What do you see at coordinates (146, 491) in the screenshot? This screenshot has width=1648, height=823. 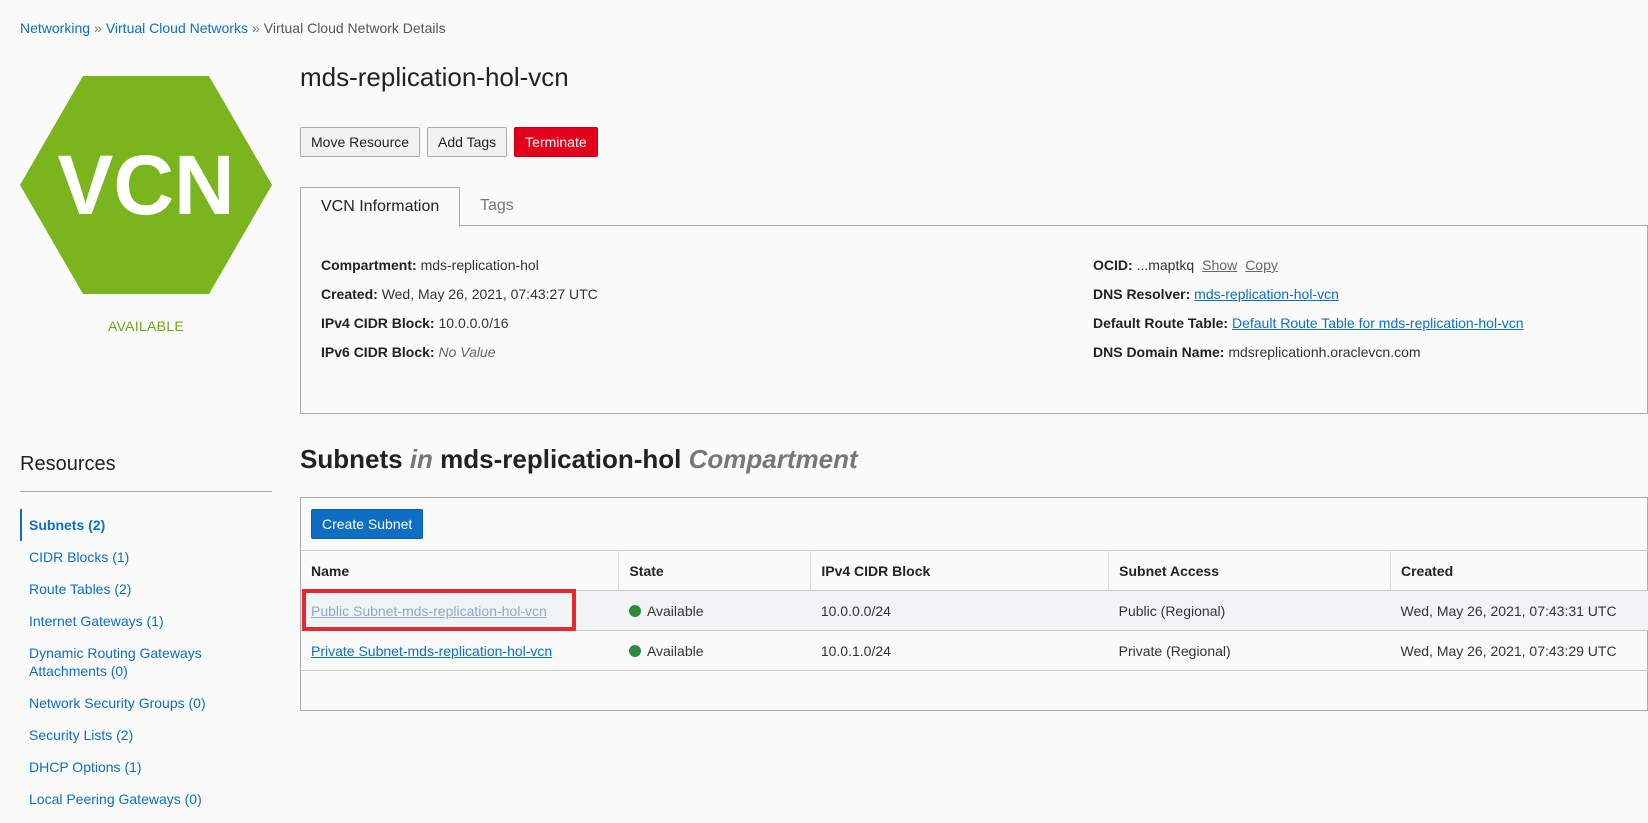 I see `resources-divider` at bounding box center [146, 491].